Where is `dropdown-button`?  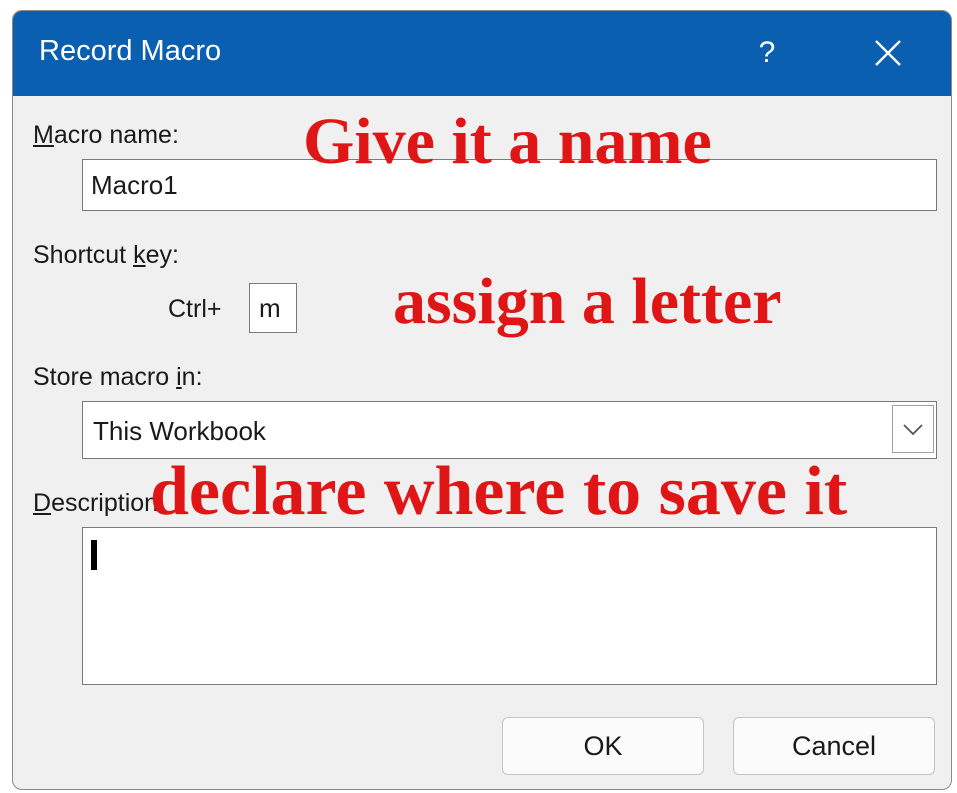 dropdown-button is located at coordinates (913, 429).